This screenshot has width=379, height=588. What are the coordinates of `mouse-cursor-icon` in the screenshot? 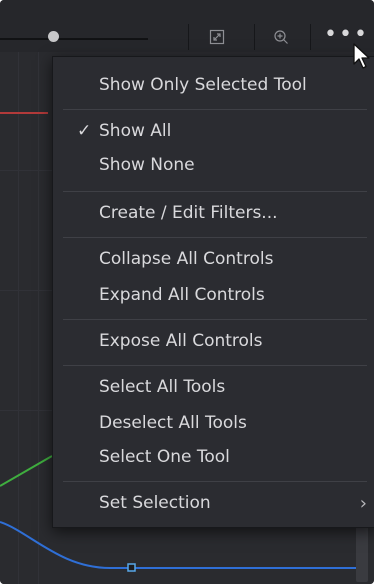 It's located at (361, 56).